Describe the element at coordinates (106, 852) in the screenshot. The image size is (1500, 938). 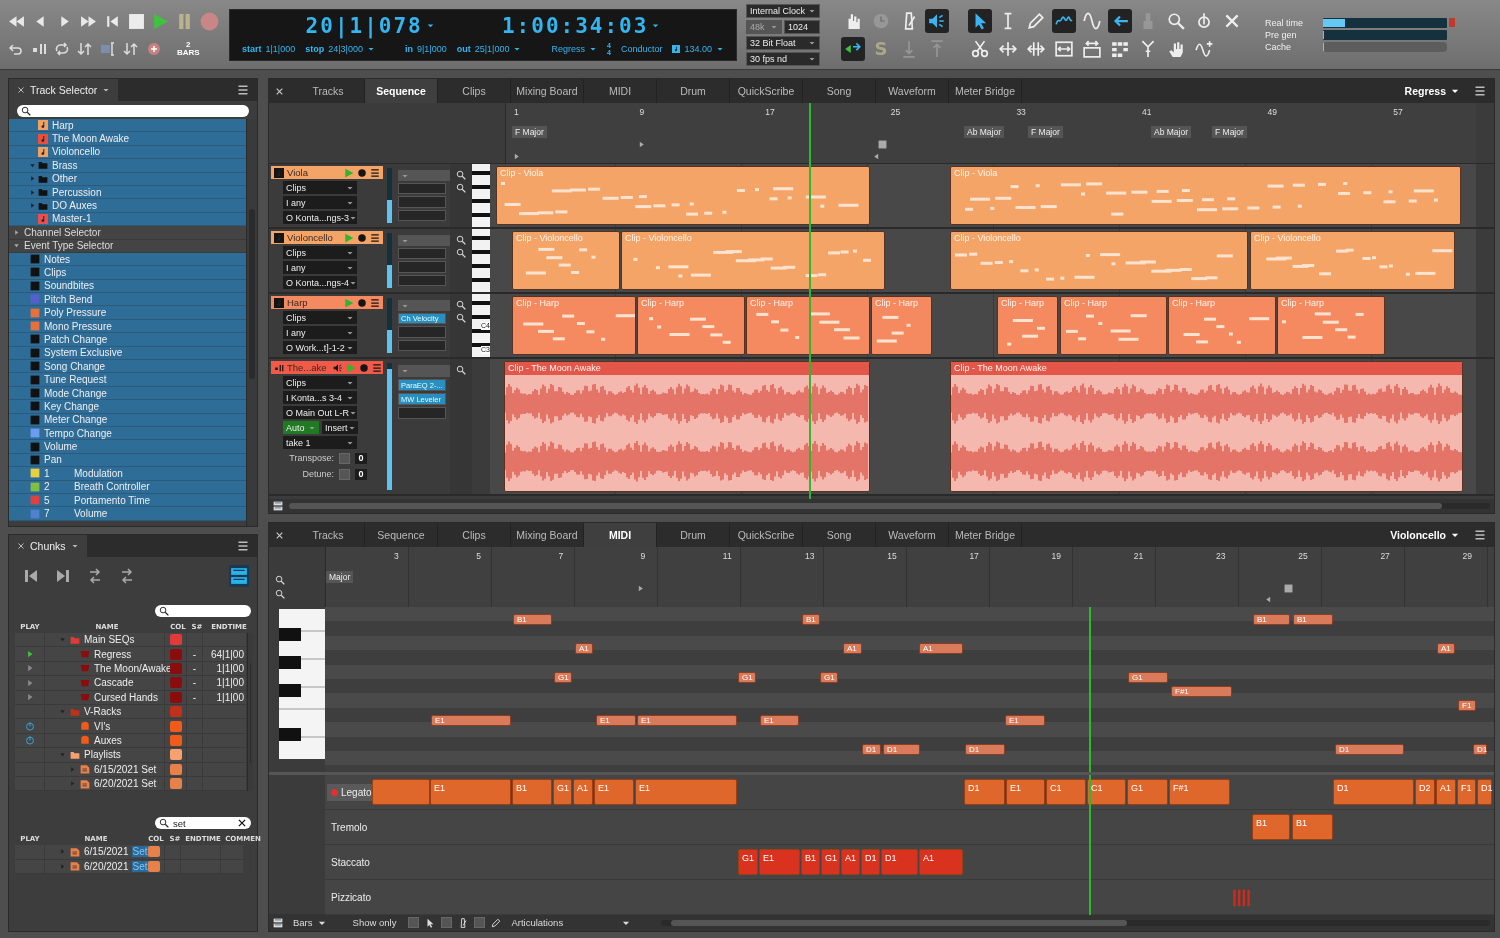
I see `chunk-name: 6/15/2021` at that location.